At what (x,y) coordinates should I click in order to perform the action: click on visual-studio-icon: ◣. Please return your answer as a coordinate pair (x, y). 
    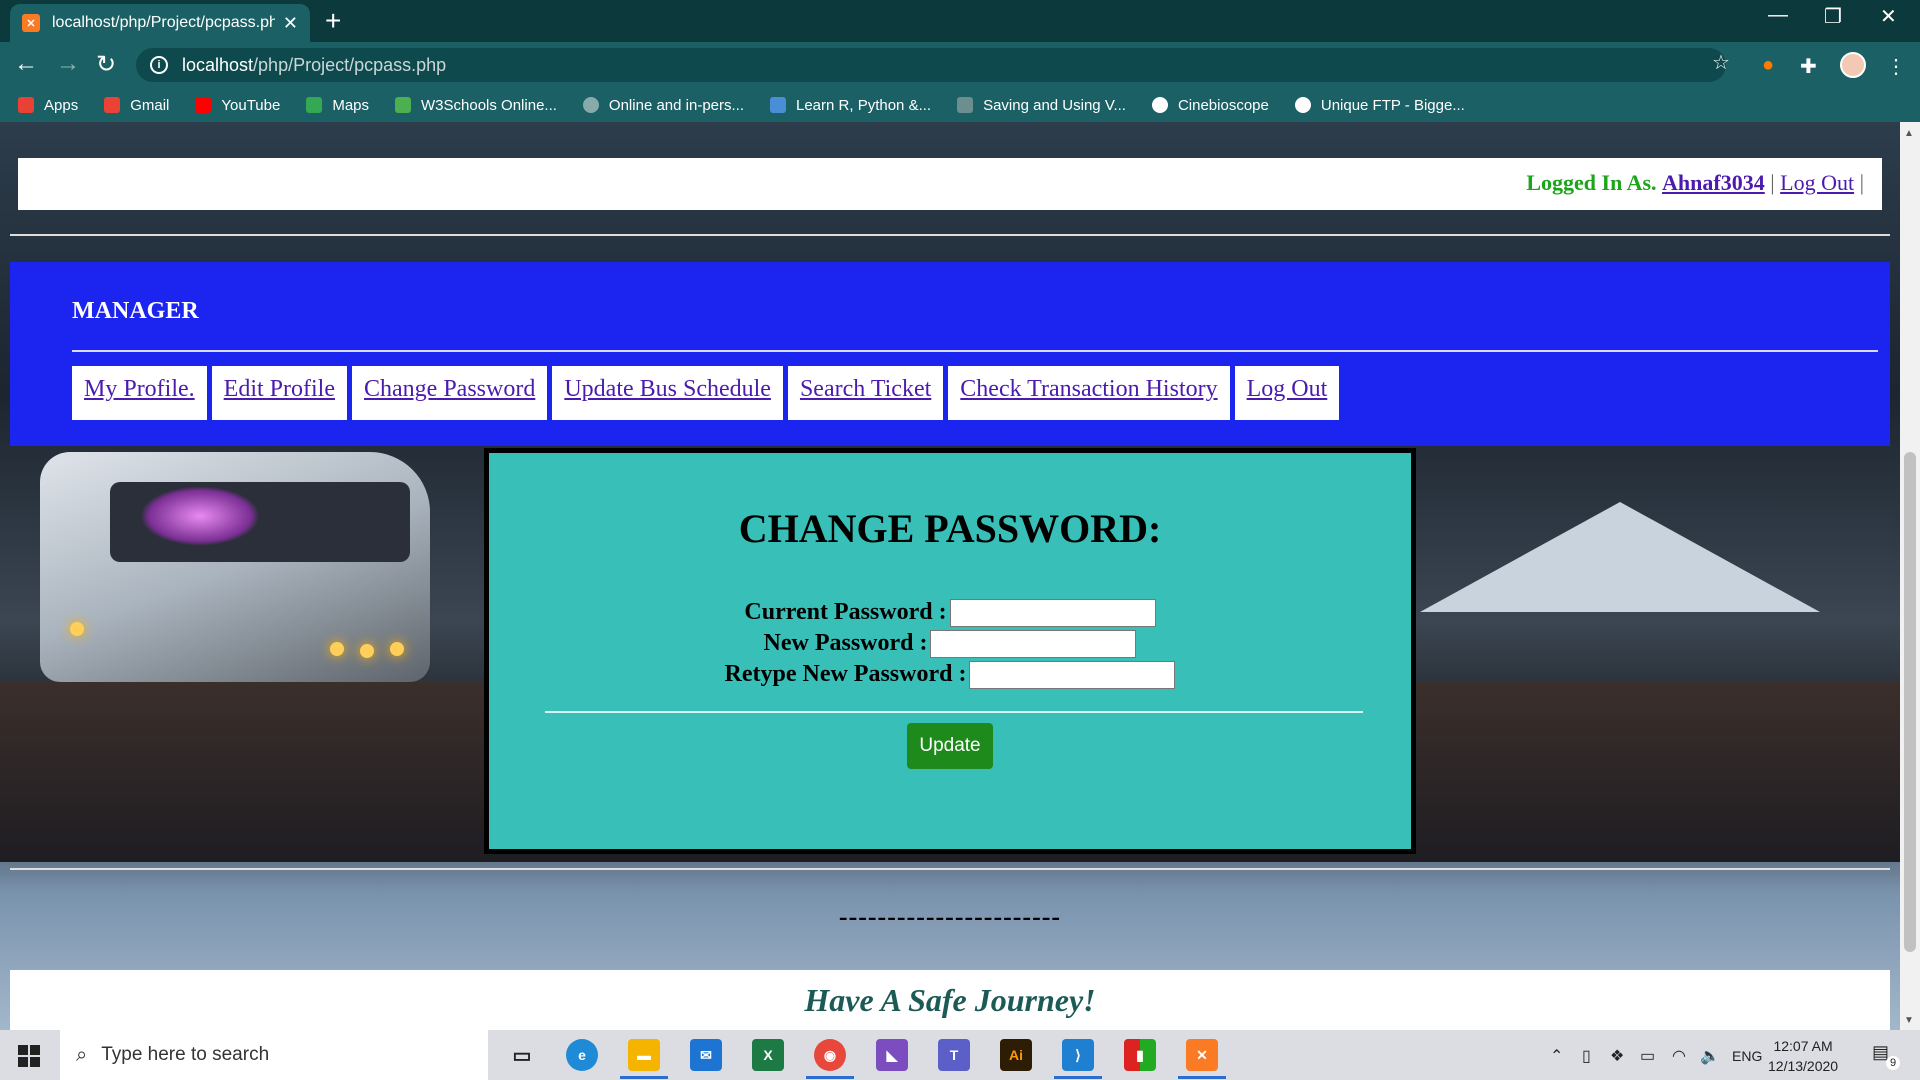
    Looking at the image, I should click on (892, 1055).